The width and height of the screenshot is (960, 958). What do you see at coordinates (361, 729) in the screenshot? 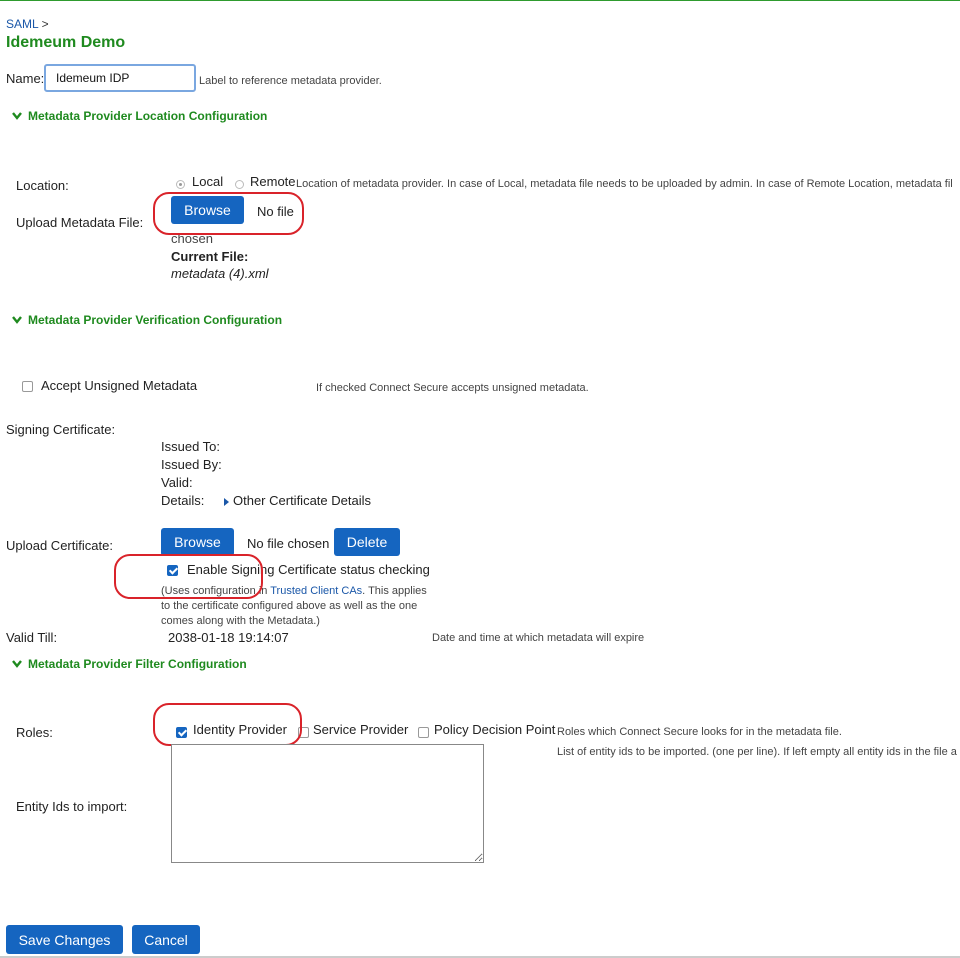
I see `role-service-provider-label: Service Provider` at bounding box center [361, 729].